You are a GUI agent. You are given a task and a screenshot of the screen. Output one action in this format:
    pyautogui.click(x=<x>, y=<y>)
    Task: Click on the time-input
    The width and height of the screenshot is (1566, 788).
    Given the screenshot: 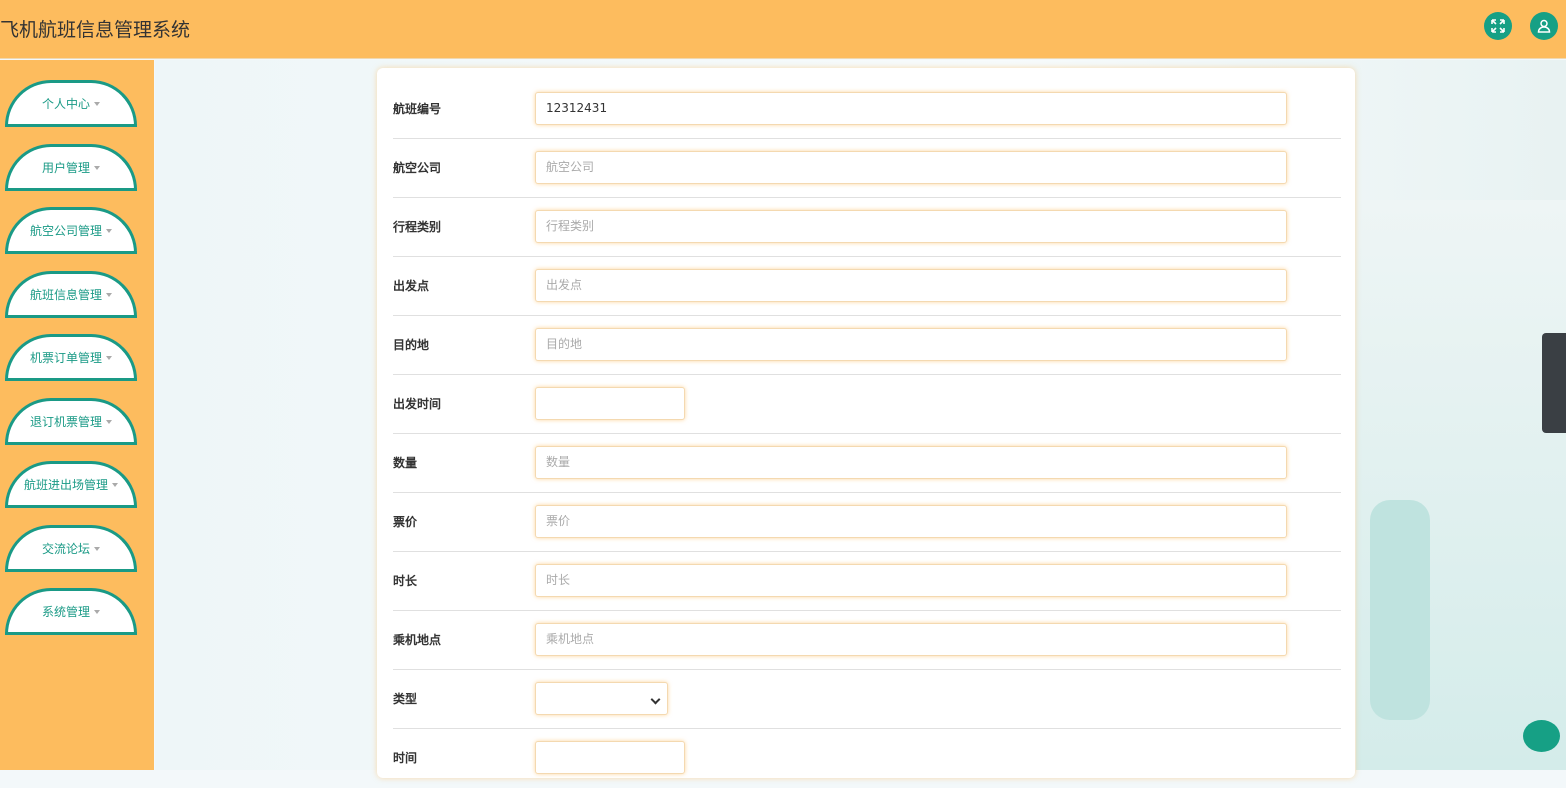 What is the action you would take?
    pyautogui.click(x=610, y=757)
    